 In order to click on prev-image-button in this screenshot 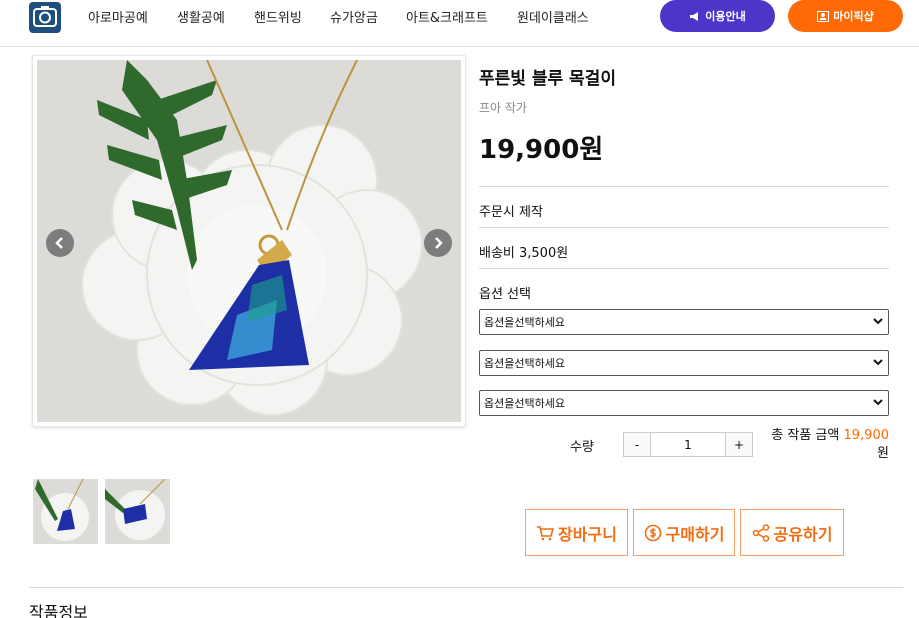, I will do `click(60, 243)`.